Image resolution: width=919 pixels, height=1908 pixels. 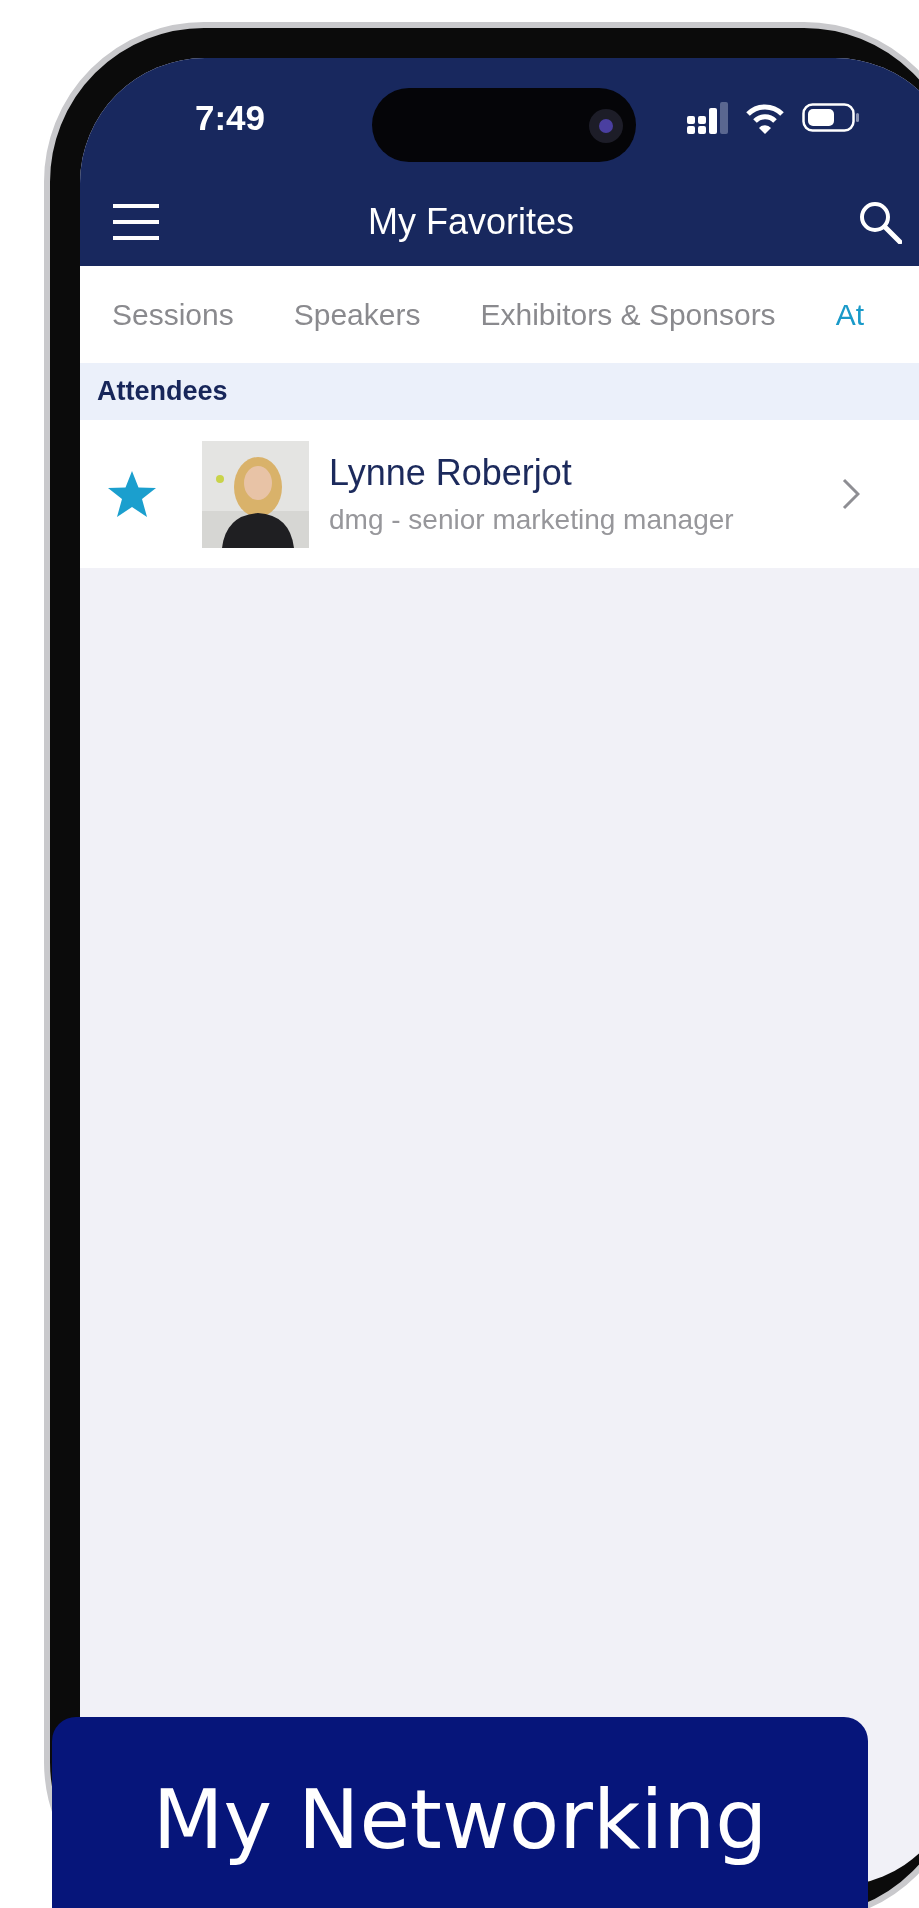 What do you see at coordinates (357, 314) in the screenshot?
I see `tab: Speakers` at bounding box center [357, 314].